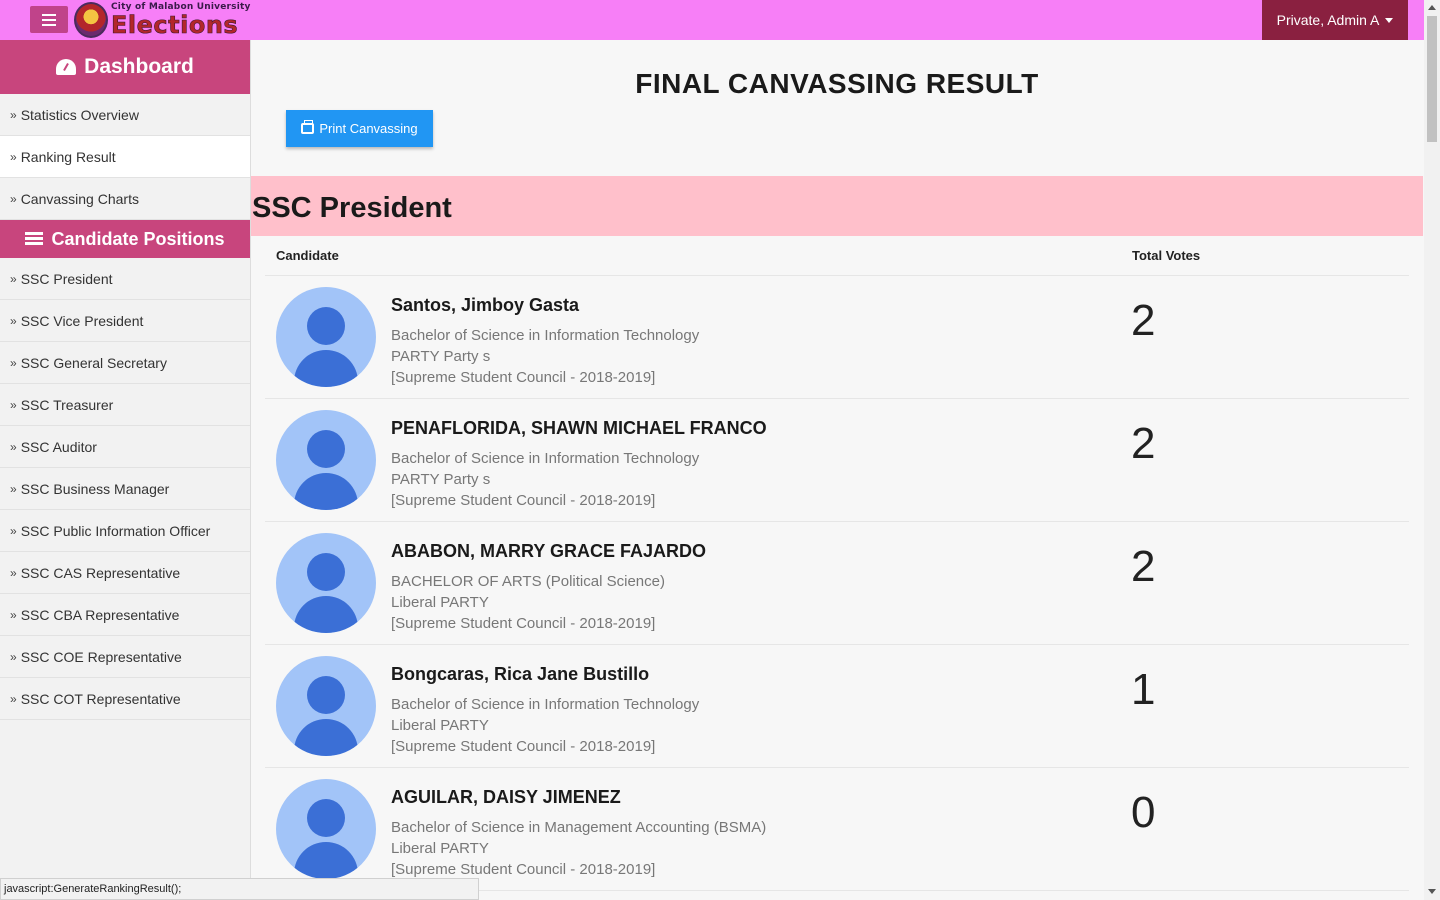 The width and height of the screenshot is (1440, 900). I want to click on column-header-candidate: Candidate, so click(307, 255).